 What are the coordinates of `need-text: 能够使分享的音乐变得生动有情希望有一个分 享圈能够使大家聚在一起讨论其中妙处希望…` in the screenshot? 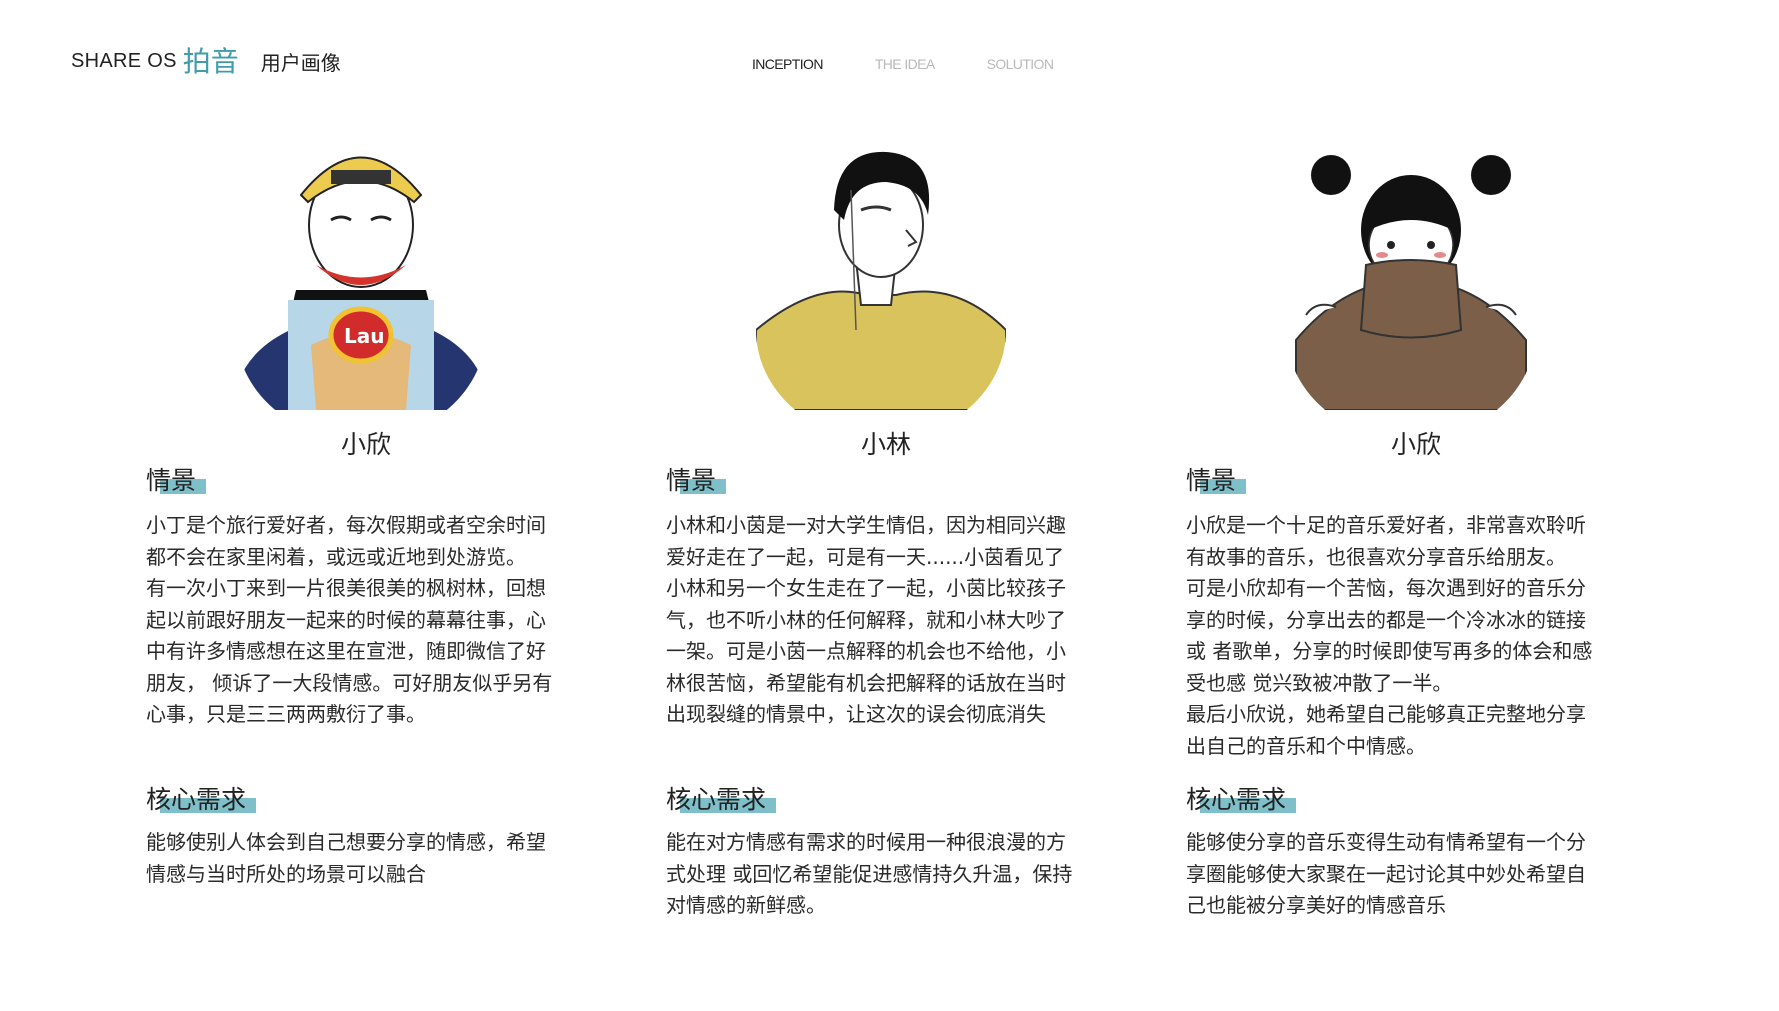 It's located at (1386, 873).